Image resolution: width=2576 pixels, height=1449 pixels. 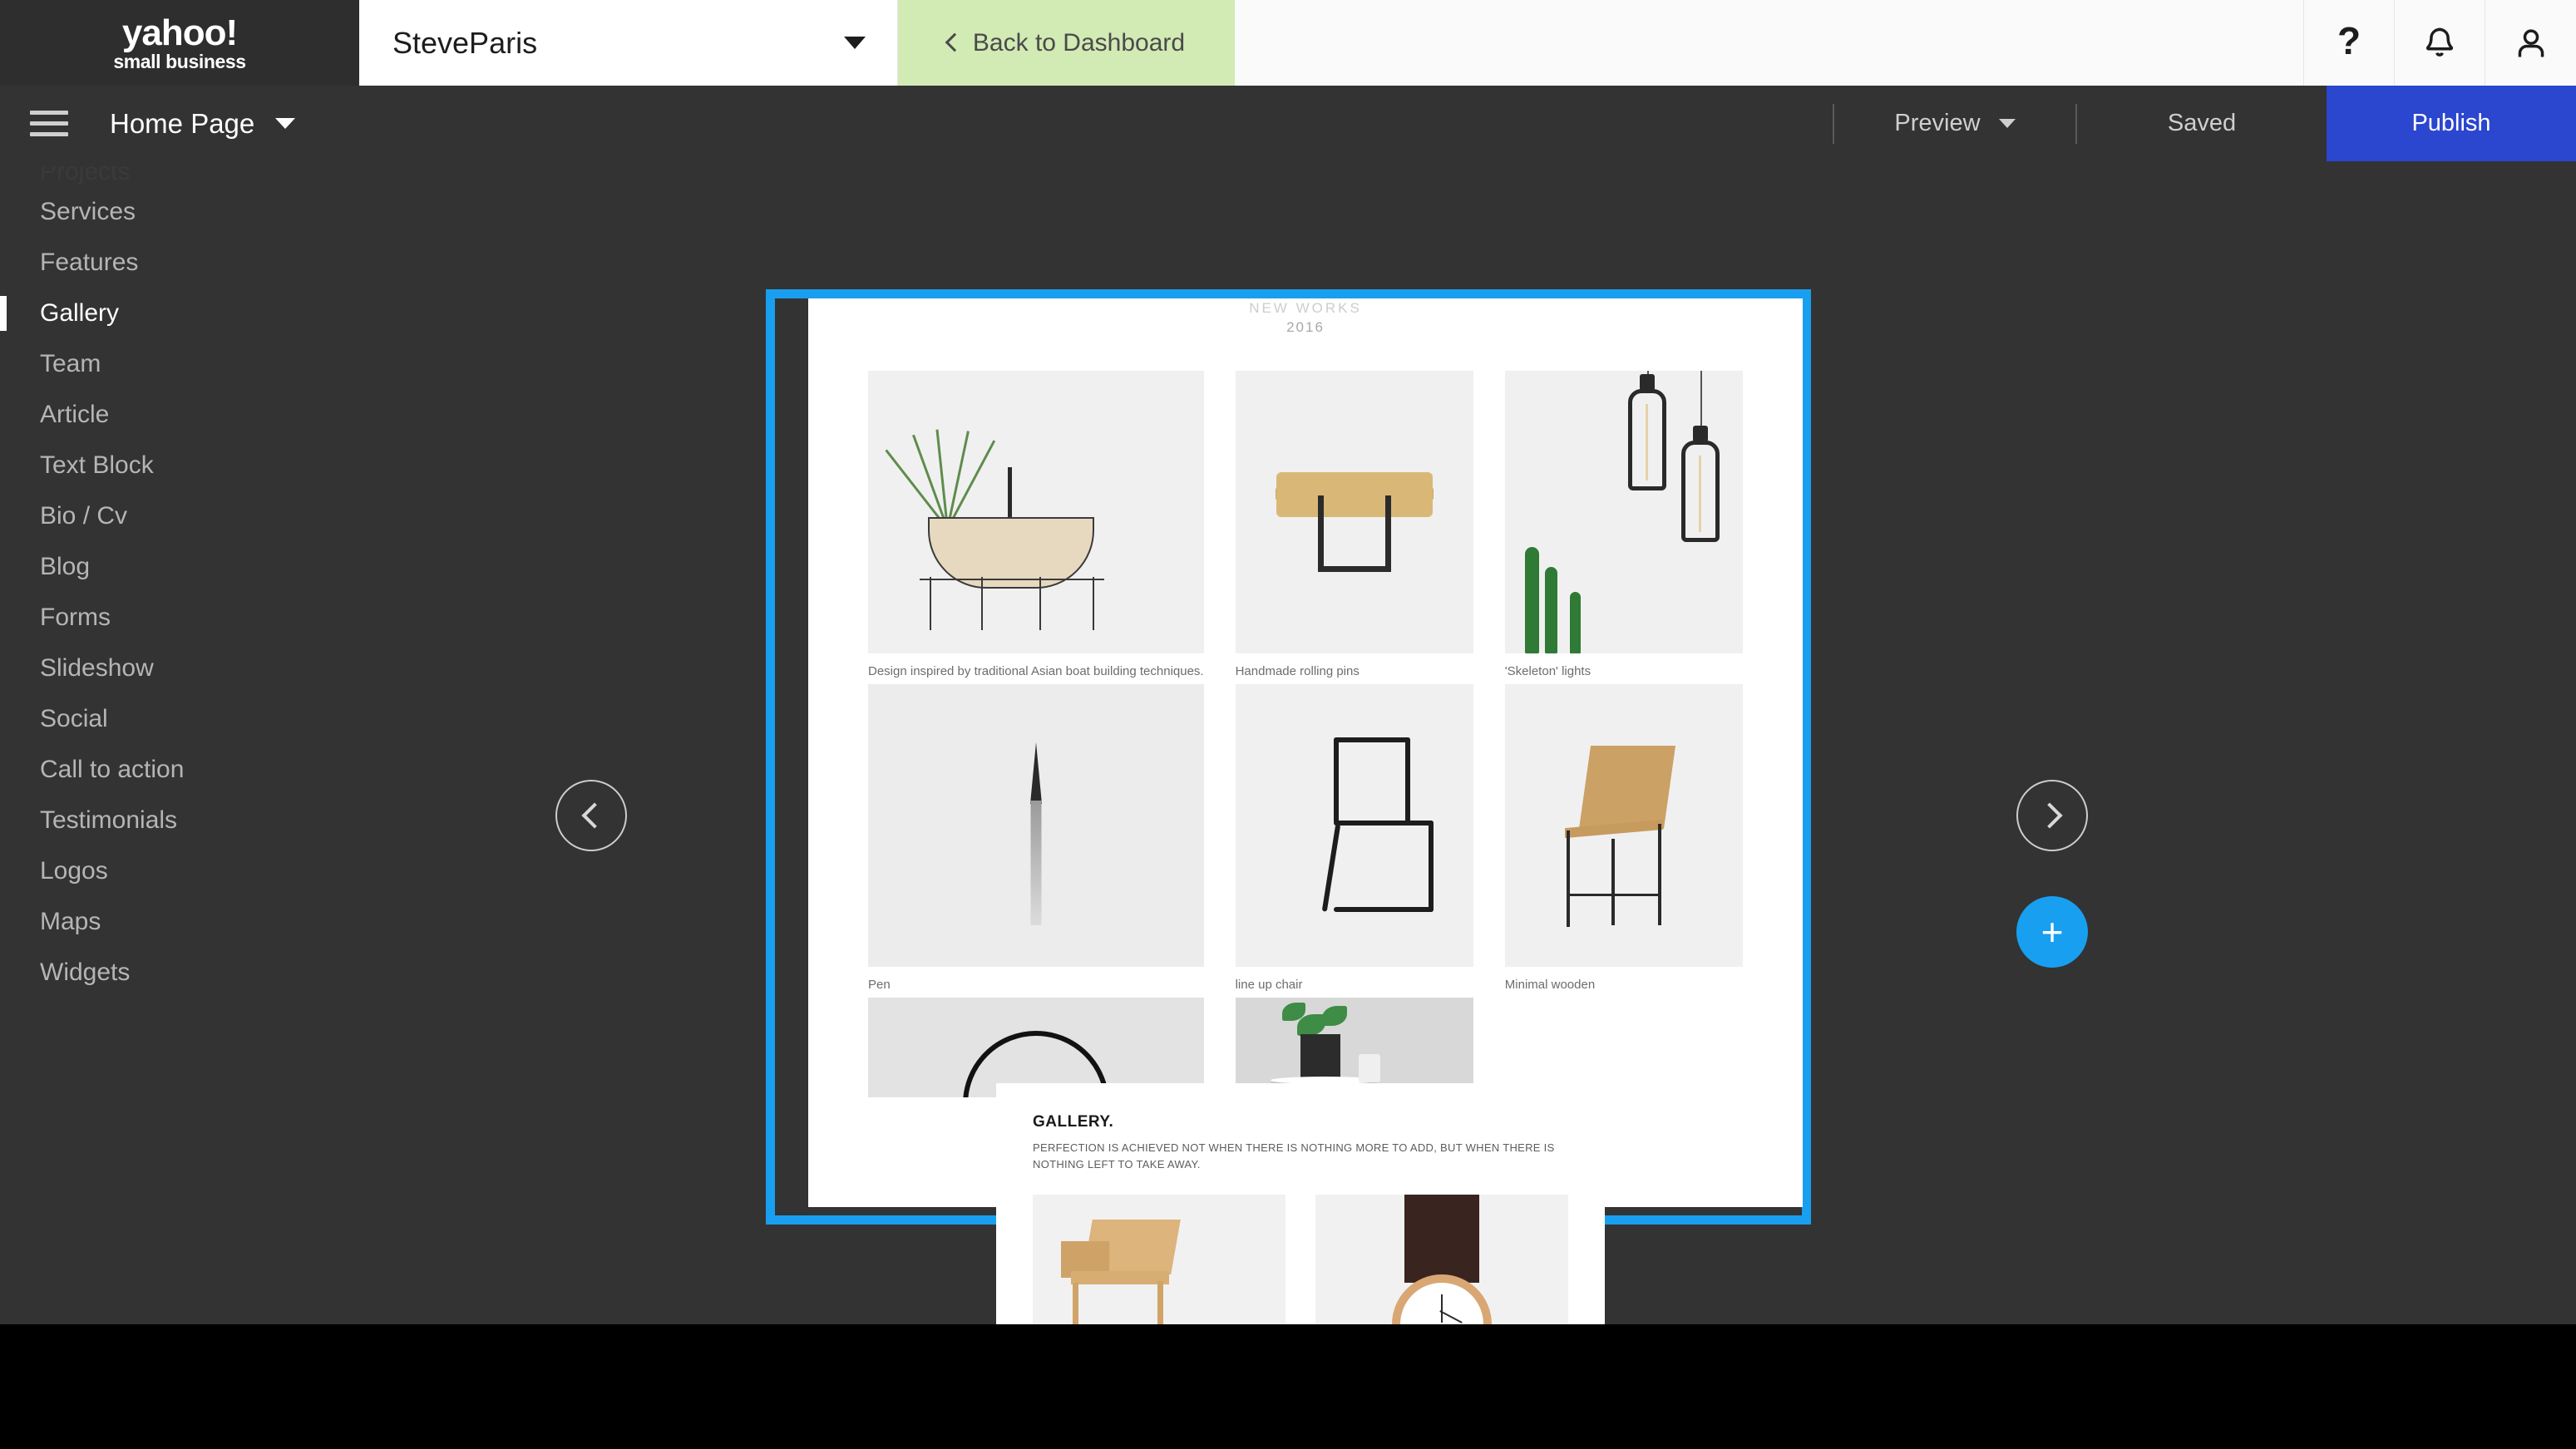 What do you see at coordinates (591, 815) in the screenshot?
I see `previous-section-button` at bounding box center [591, 815].